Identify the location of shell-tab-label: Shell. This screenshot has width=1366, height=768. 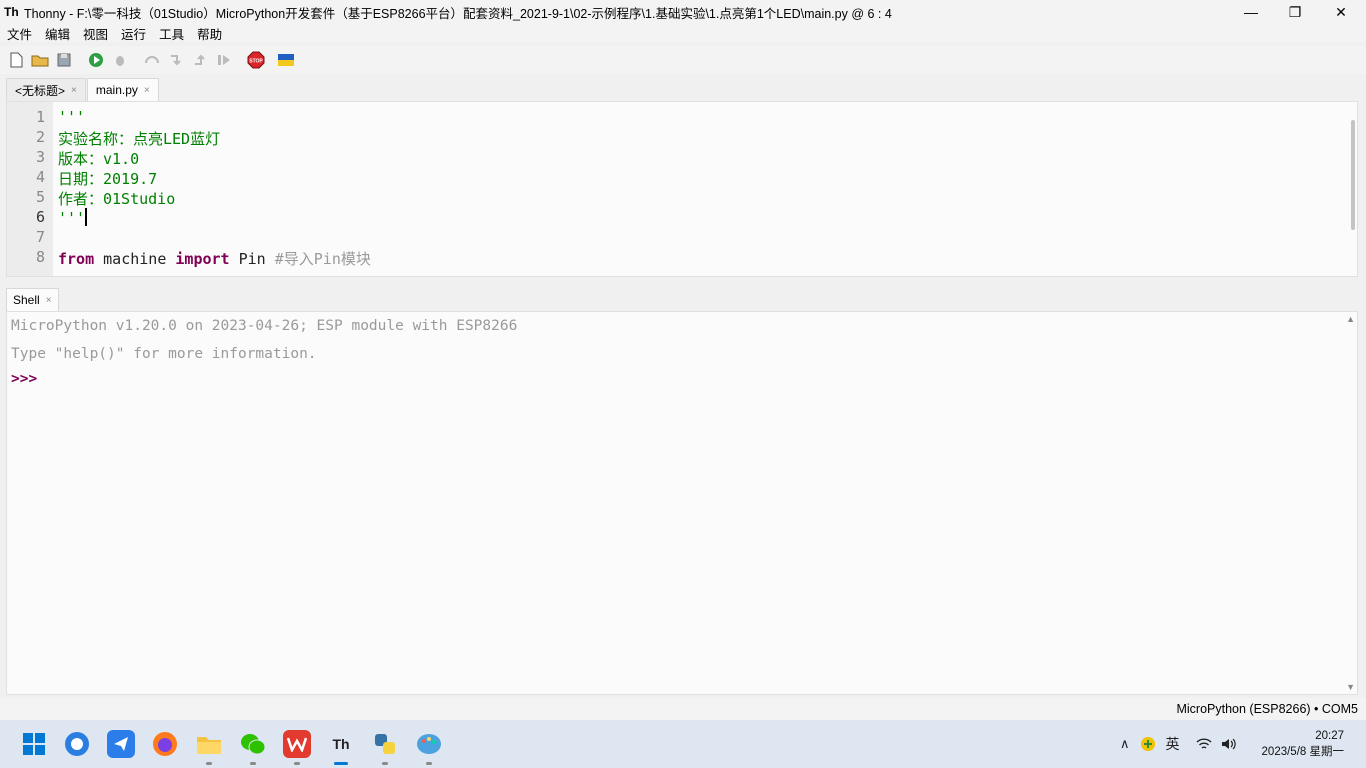
(26, 300).